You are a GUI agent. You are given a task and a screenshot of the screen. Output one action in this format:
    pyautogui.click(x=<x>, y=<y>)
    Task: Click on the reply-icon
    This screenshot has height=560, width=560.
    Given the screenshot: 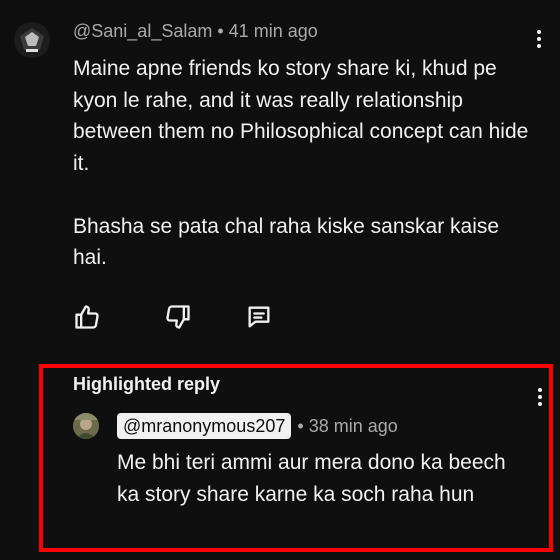 What is the action you would take?
    pyautogui.click(x=259, y=317)
    